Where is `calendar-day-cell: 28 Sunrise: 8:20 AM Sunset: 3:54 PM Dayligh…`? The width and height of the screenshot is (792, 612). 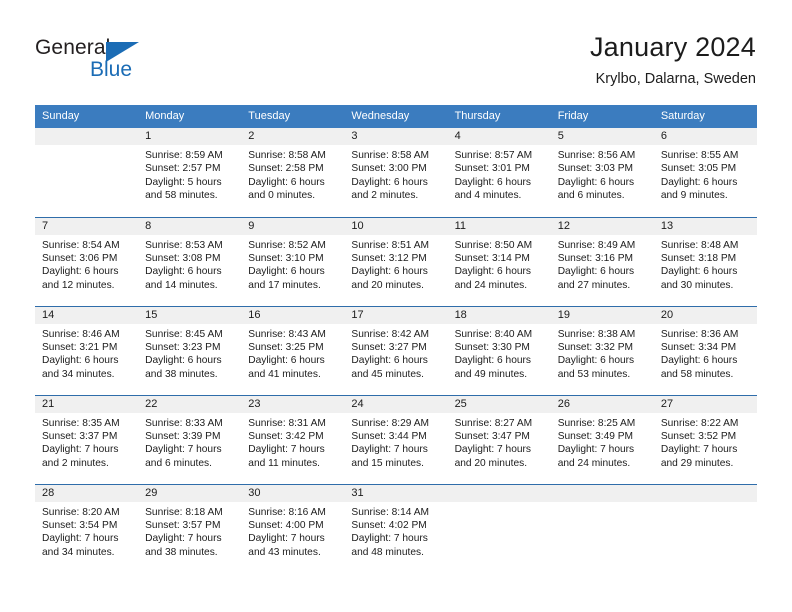
calendar-day-cell: 28 Sunrise: 8:20 AM Sunset: 3:54 PM Dayligh… is located at coordinates (87, 528).